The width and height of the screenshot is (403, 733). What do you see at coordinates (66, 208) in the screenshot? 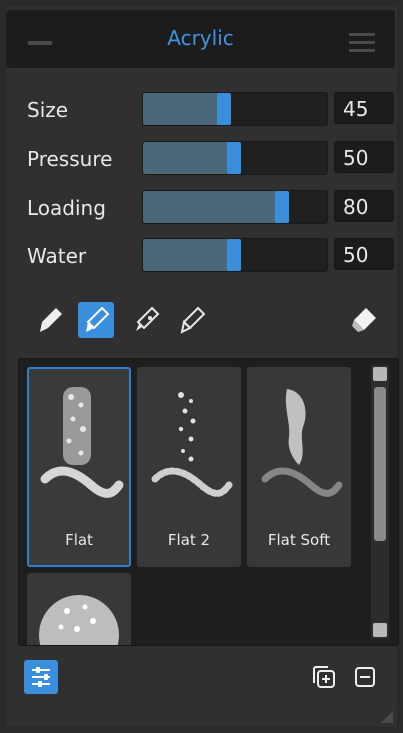
I see `slider-label: Loading` at bounding box center [66, 208].